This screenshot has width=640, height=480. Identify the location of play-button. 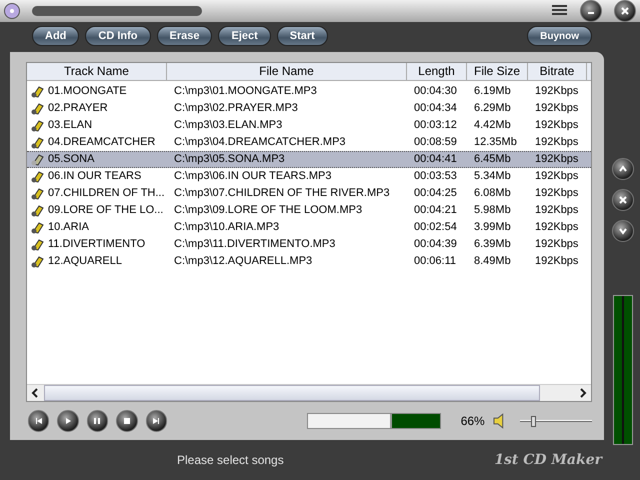
(68, 421).